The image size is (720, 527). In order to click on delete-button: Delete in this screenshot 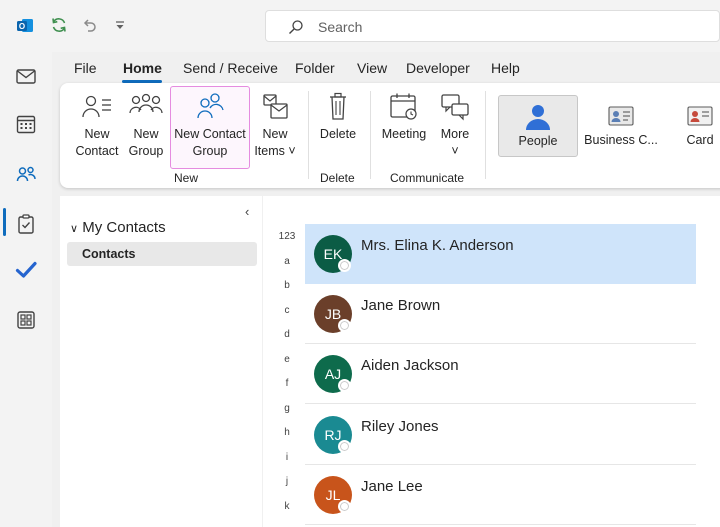, I will do `click(338, 117)`.